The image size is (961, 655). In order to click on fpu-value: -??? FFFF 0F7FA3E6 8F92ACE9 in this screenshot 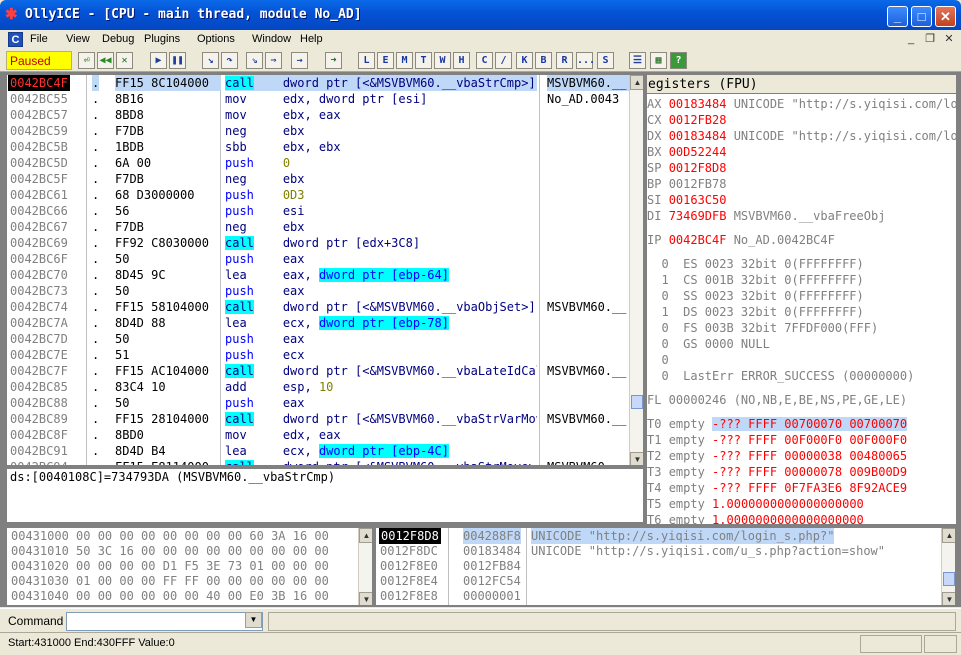, I will do `click(809, 488)`.